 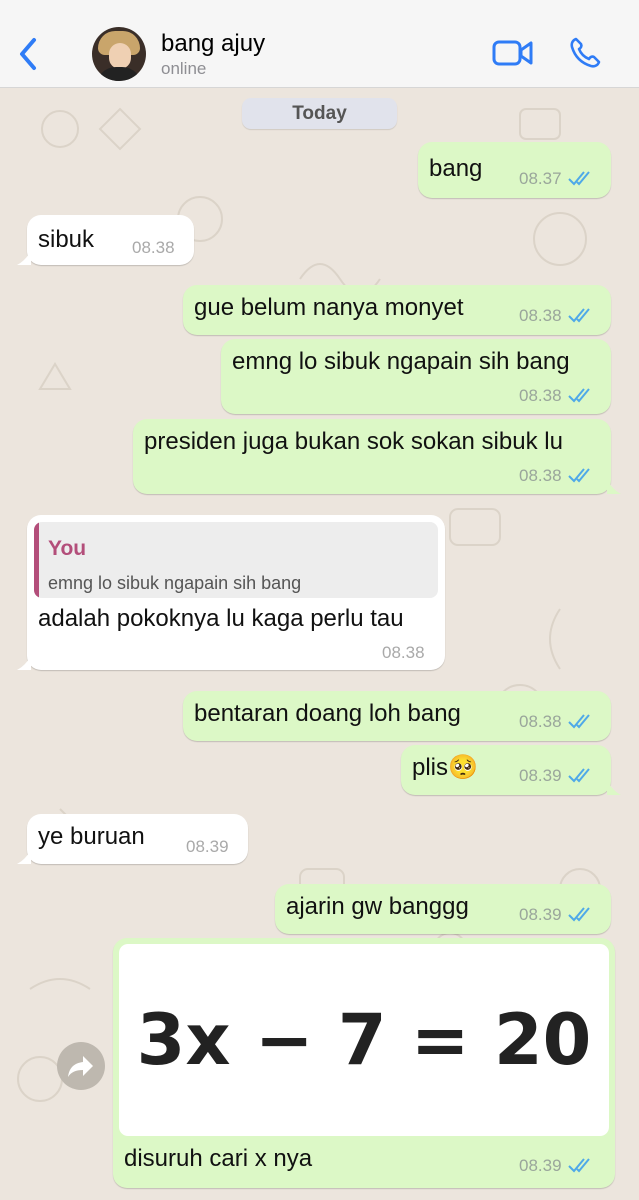 What do you see at coordinates (377, 906) in the screenshot?
I see `message-text: ajarin gw banggg` at bounding box center [377, 906].